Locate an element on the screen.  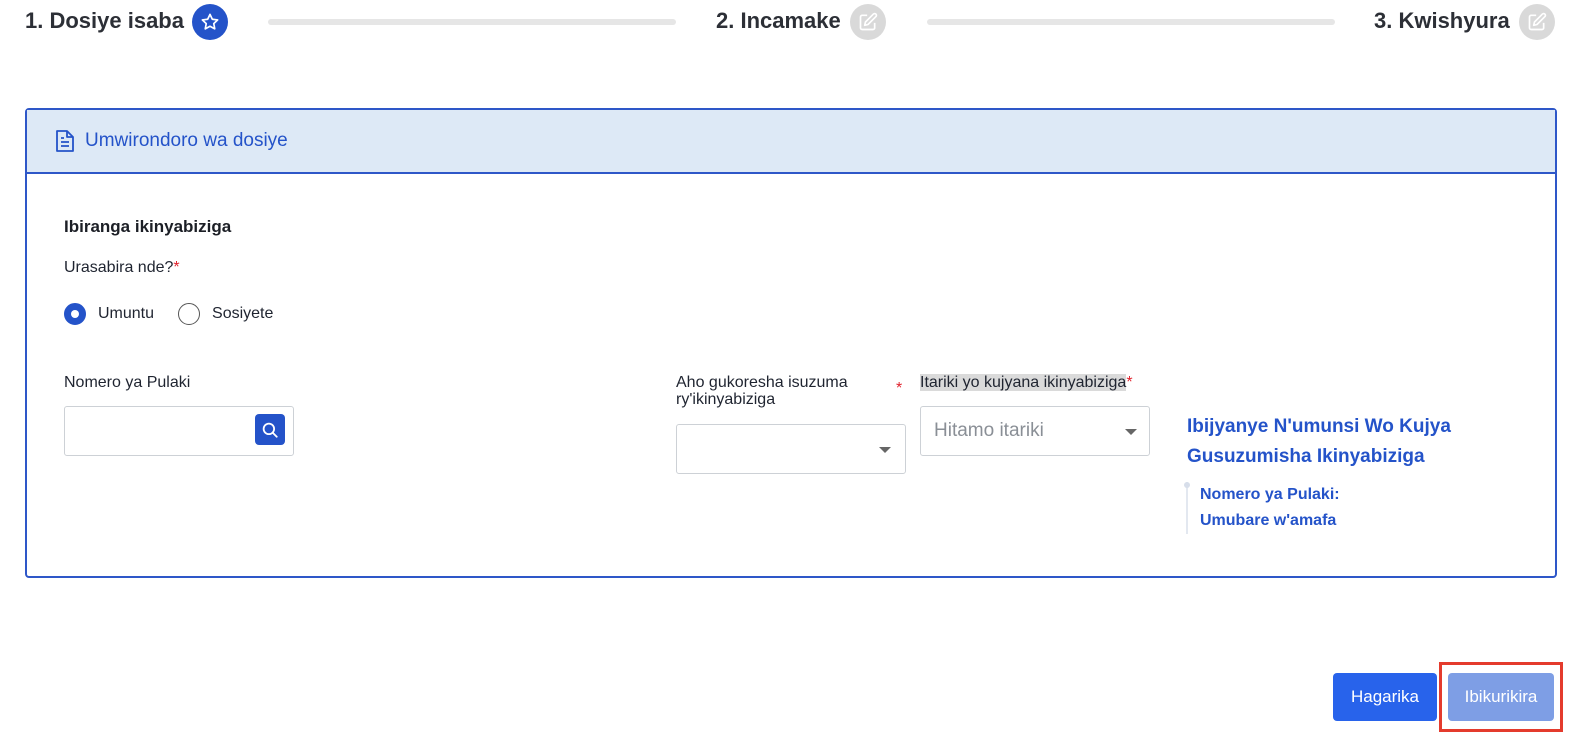
date-label-wrap: Itariki yo kujyana ikinyabiziga* is located at coordinates (1026, 383).